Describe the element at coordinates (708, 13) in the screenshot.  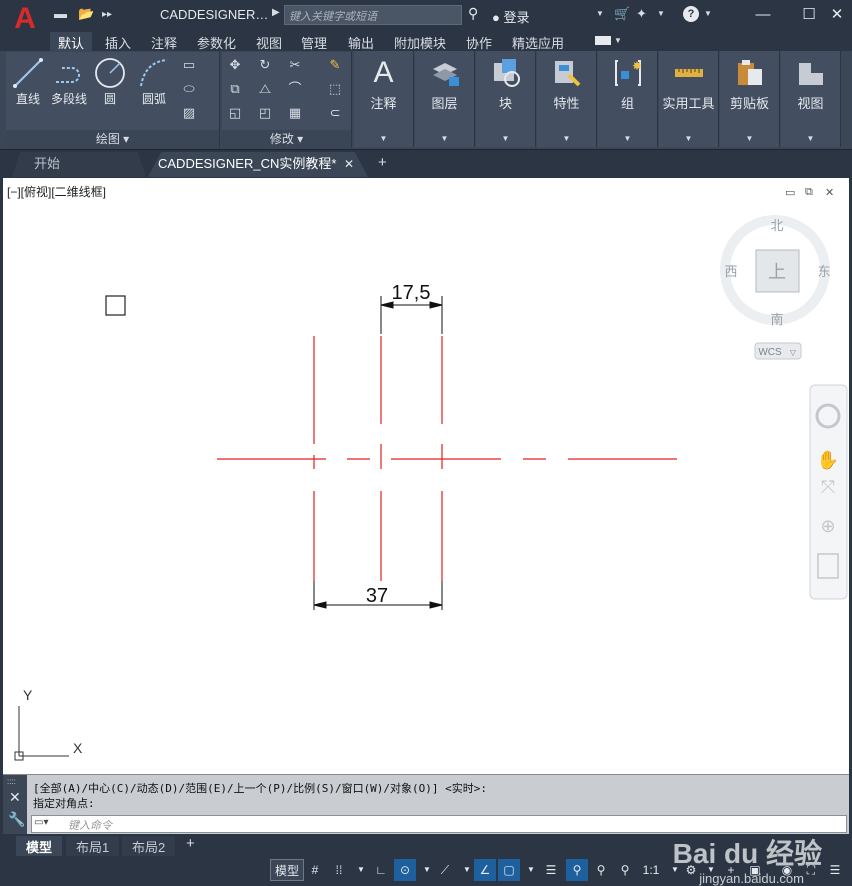
I see `help-dropdown-icon: ▼` at that location.